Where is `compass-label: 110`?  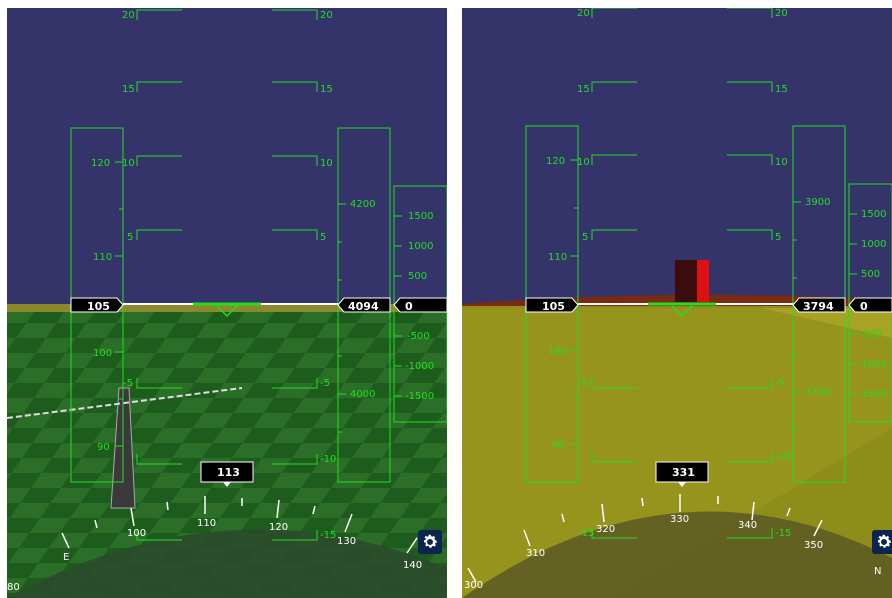
compass-label: 110 is located at coordinates (206, 523).